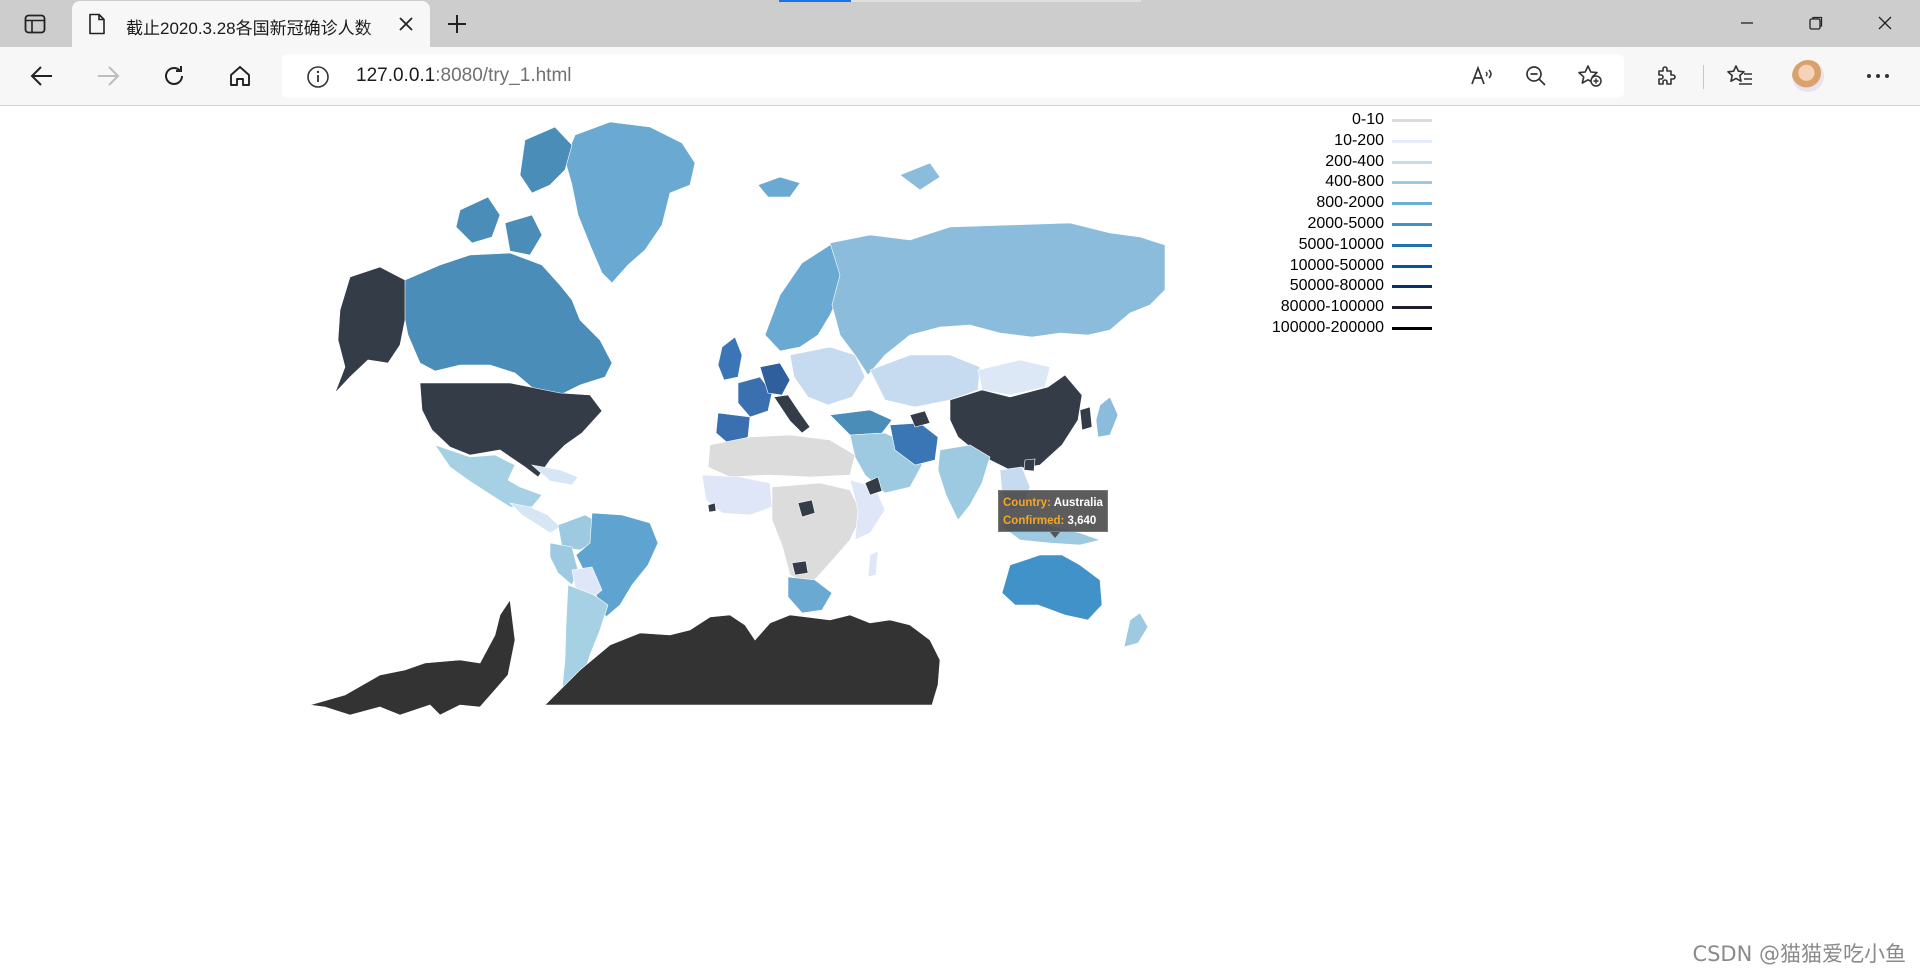 The height and width of the screenshot is (978, 1920). I want to click on legend-item: 50000-80000, so click(1331, 286).